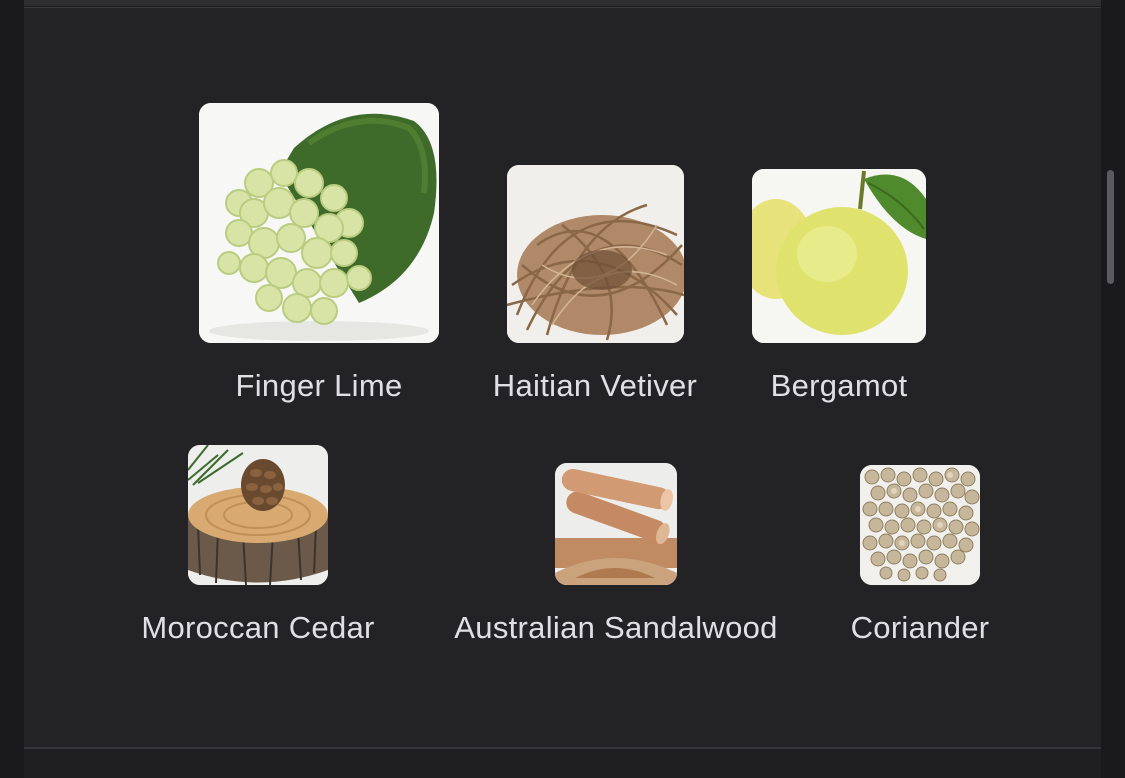 The image size is (1125, 778). Describe the element at coordinates (1113, 389) in the screenshot. I see `window-right-edge` at that location.